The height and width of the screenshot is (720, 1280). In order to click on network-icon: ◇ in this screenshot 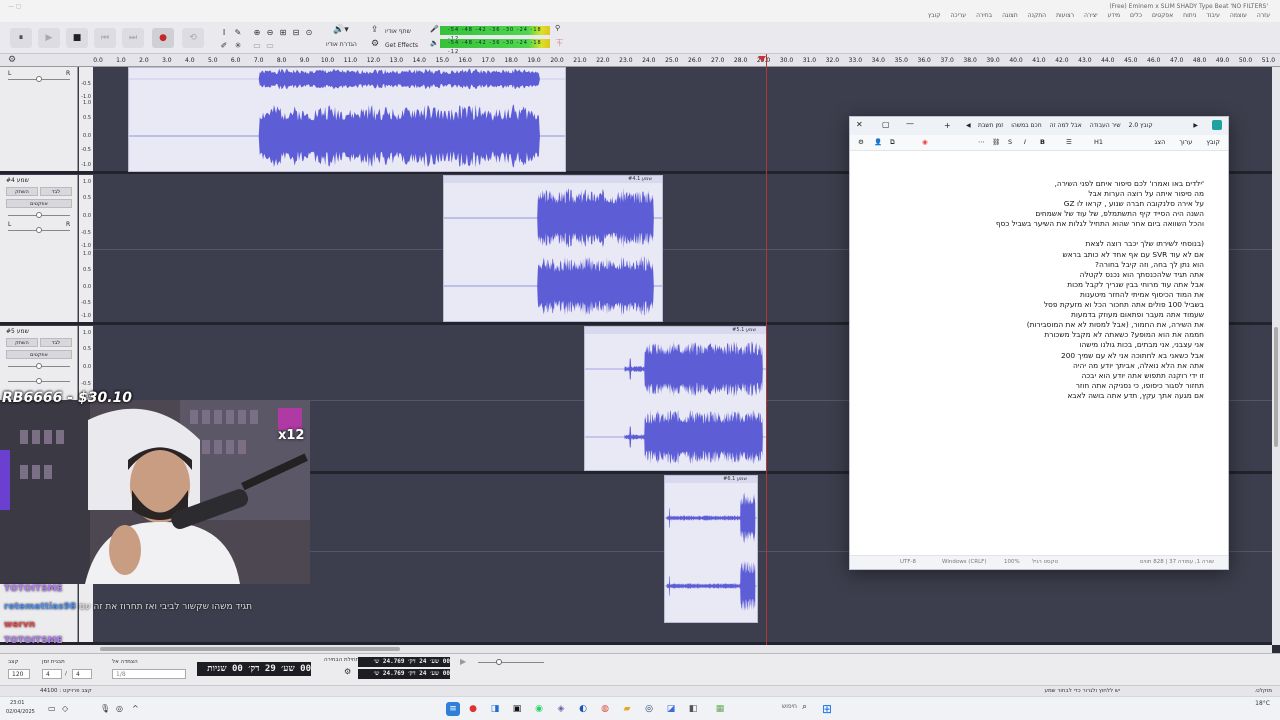, I will do `click(65, 708)`.